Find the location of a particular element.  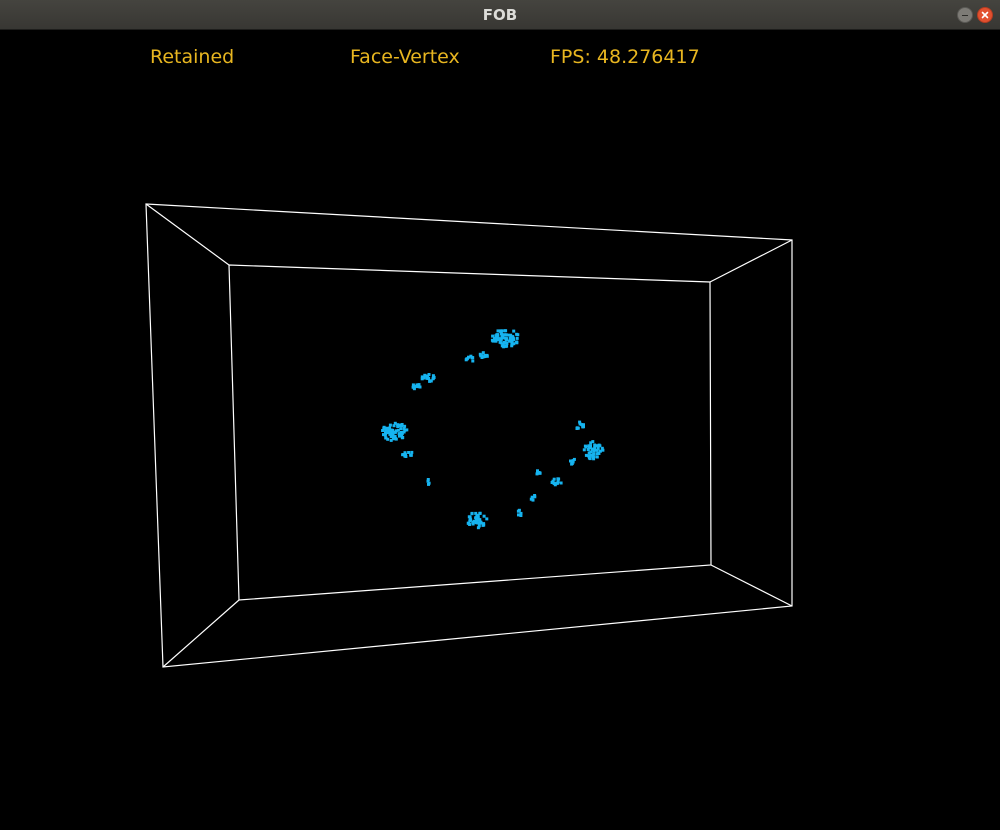

close-icon is located at coordinates (985, 15).